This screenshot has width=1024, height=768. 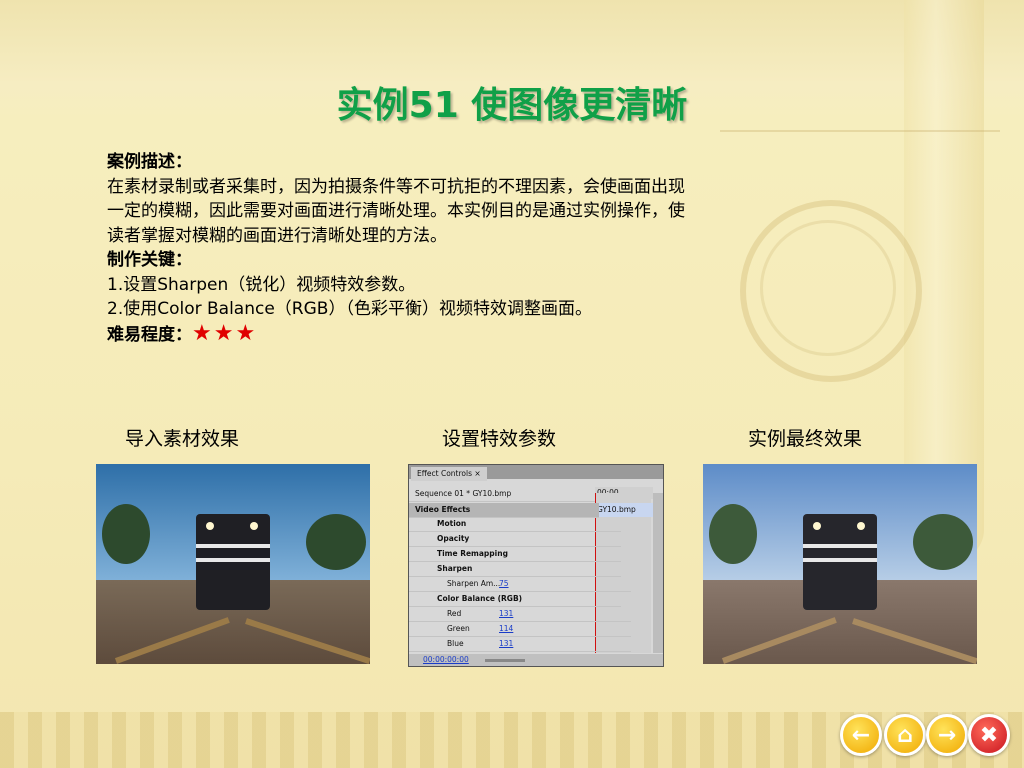 I want to click on description-heading: 案例描述：, so click(x=149, y=162).